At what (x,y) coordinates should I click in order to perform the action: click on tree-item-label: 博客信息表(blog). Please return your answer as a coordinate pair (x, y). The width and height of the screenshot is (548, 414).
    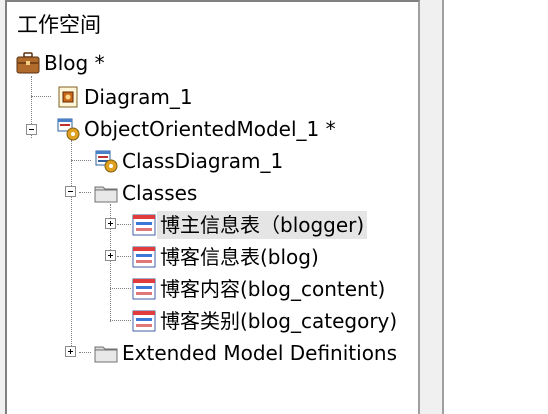
    Looking at the image, I should click on (239, 257).